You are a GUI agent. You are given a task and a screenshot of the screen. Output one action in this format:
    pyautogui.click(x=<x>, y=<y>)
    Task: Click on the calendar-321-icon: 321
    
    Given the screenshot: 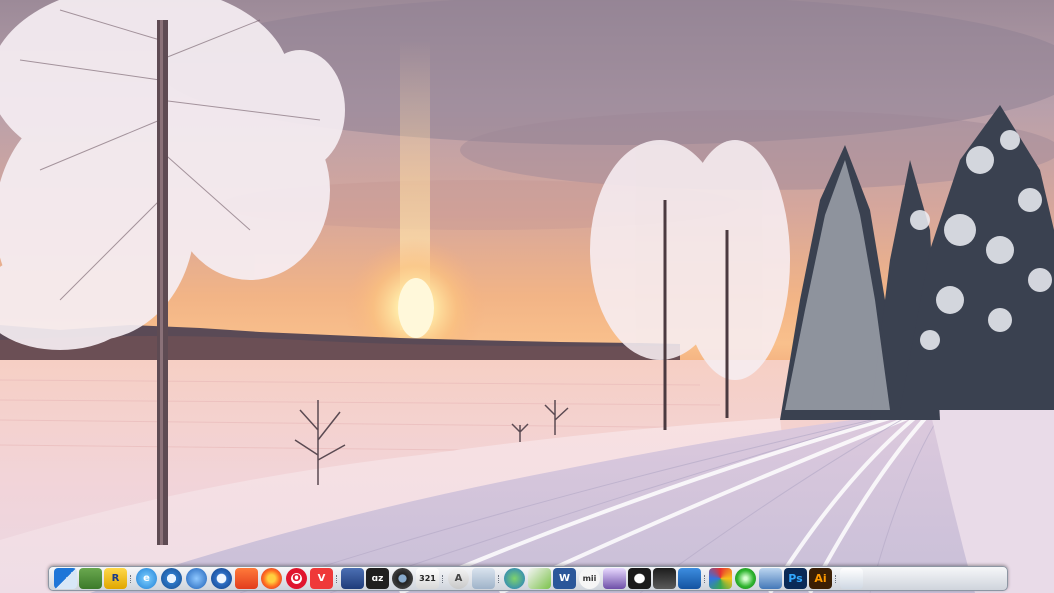 What is the action you would take?
    pyautogui.click(x=427, y=578)
    